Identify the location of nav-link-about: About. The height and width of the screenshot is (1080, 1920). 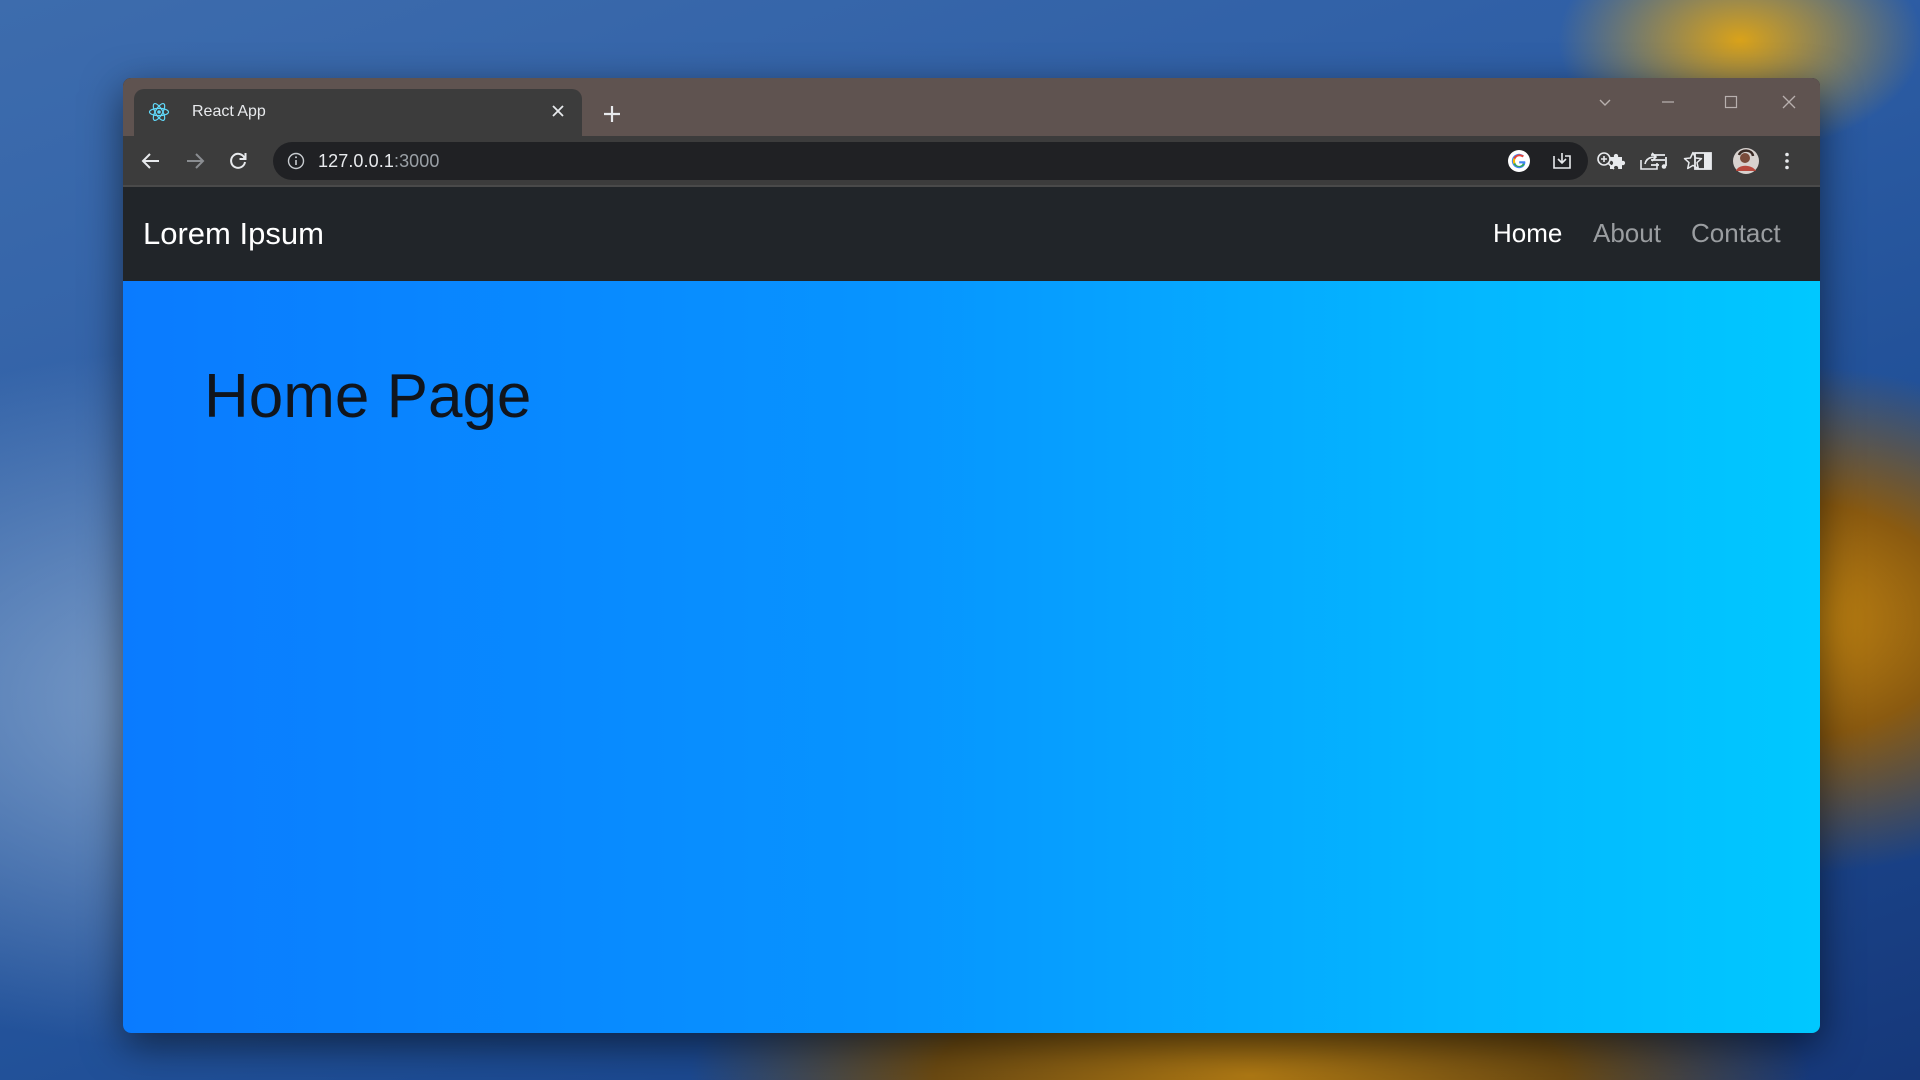
(1627, 233).